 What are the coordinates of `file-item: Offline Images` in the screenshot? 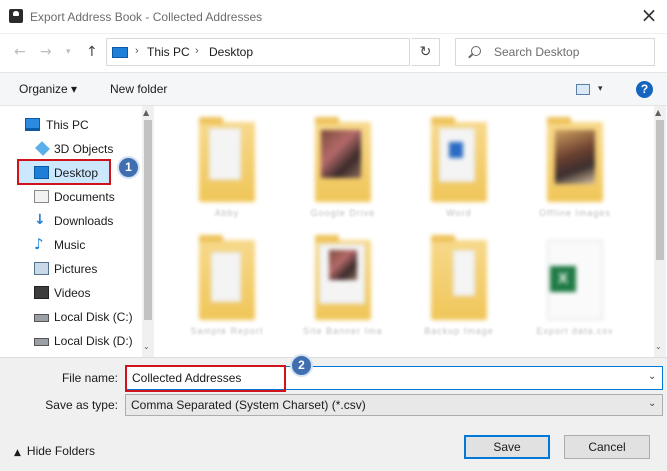 It's located at (575, 169).